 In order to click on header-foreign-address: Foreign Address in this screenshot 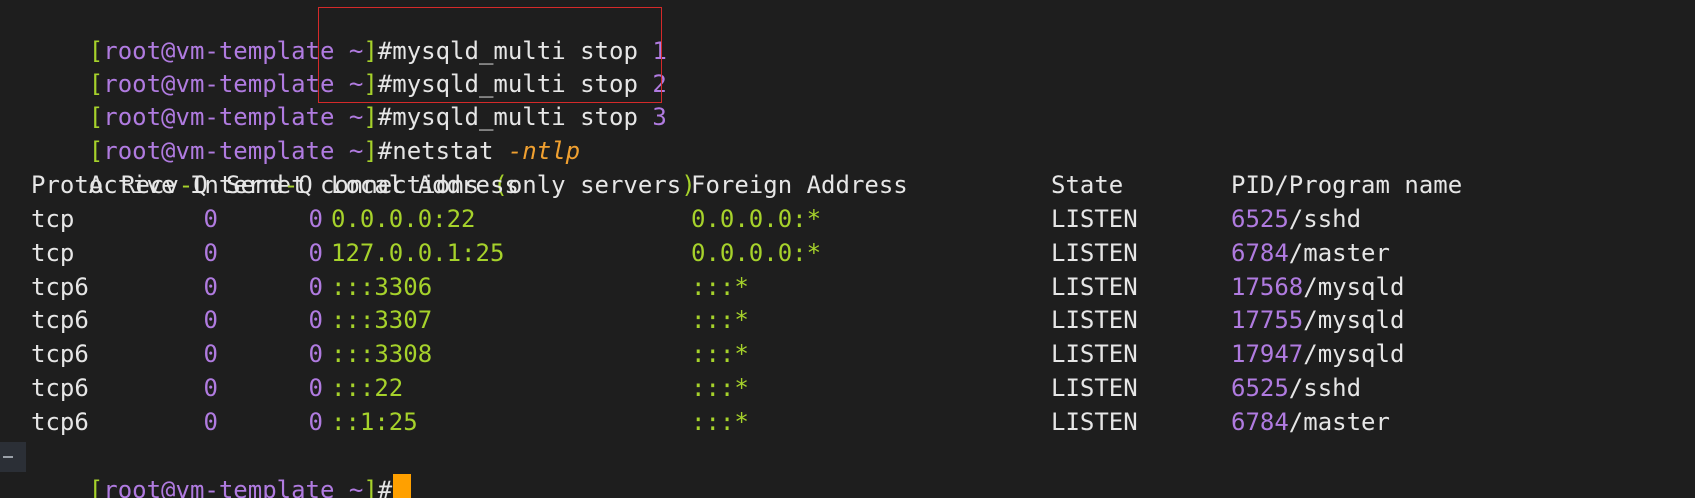, I will do `click(799, 185)`.